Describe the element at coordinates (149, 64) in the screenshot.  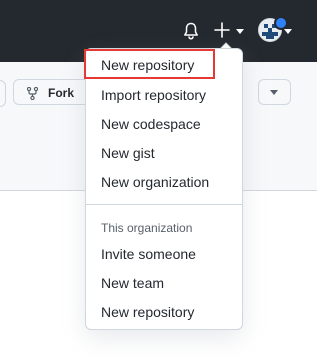
I see `highlight-annotation` at that location.